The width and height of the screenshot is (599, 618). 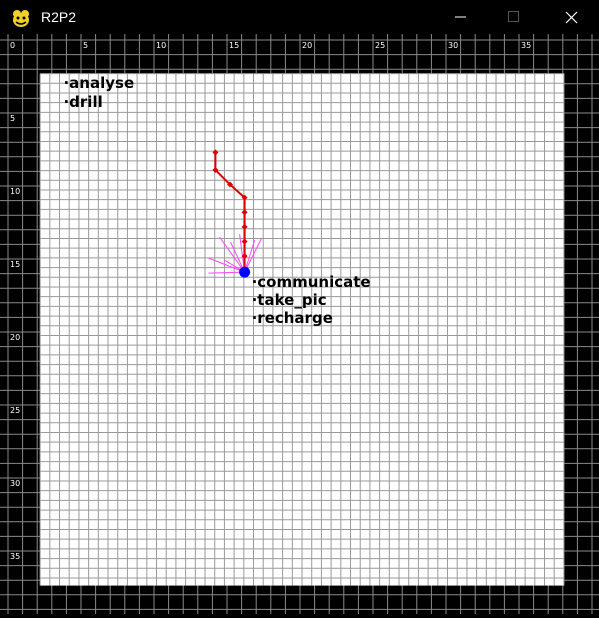 I want to click on top-tick-label: 0, so click(x=12, y=45).